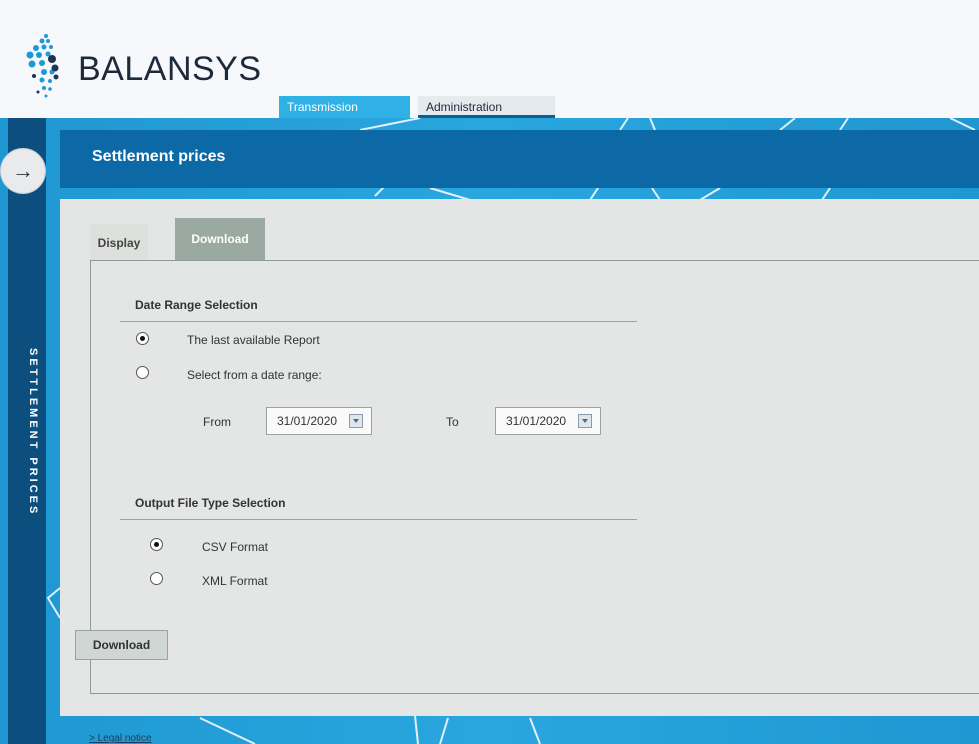 This screenshot has height=744, width=979. What do you see at coordinates (156, 578) in the screenshot?
I see `radio-xml` at bounding box center [156, 578].